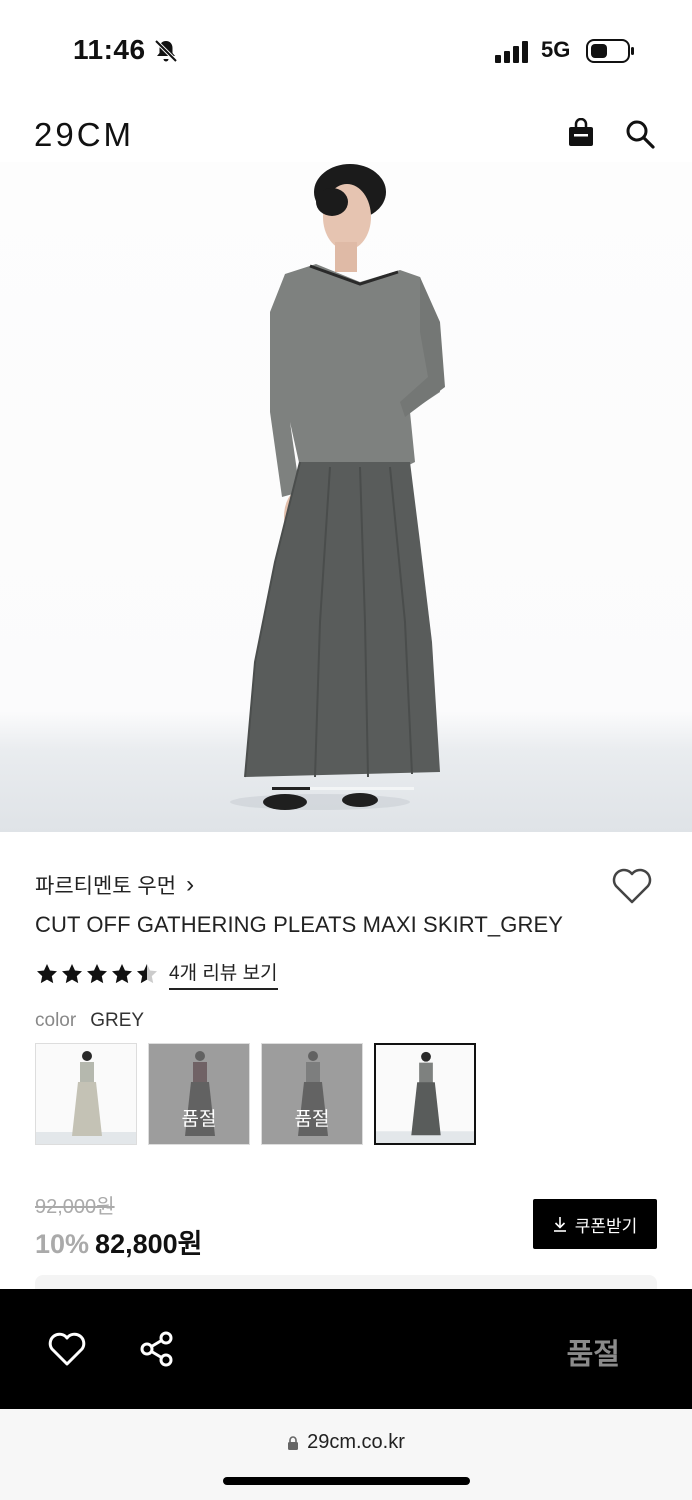  What do you see at coordinates (84, 135) in the screenshot?
I see `site-logo: 29CM` at bounding box center [84, 135].